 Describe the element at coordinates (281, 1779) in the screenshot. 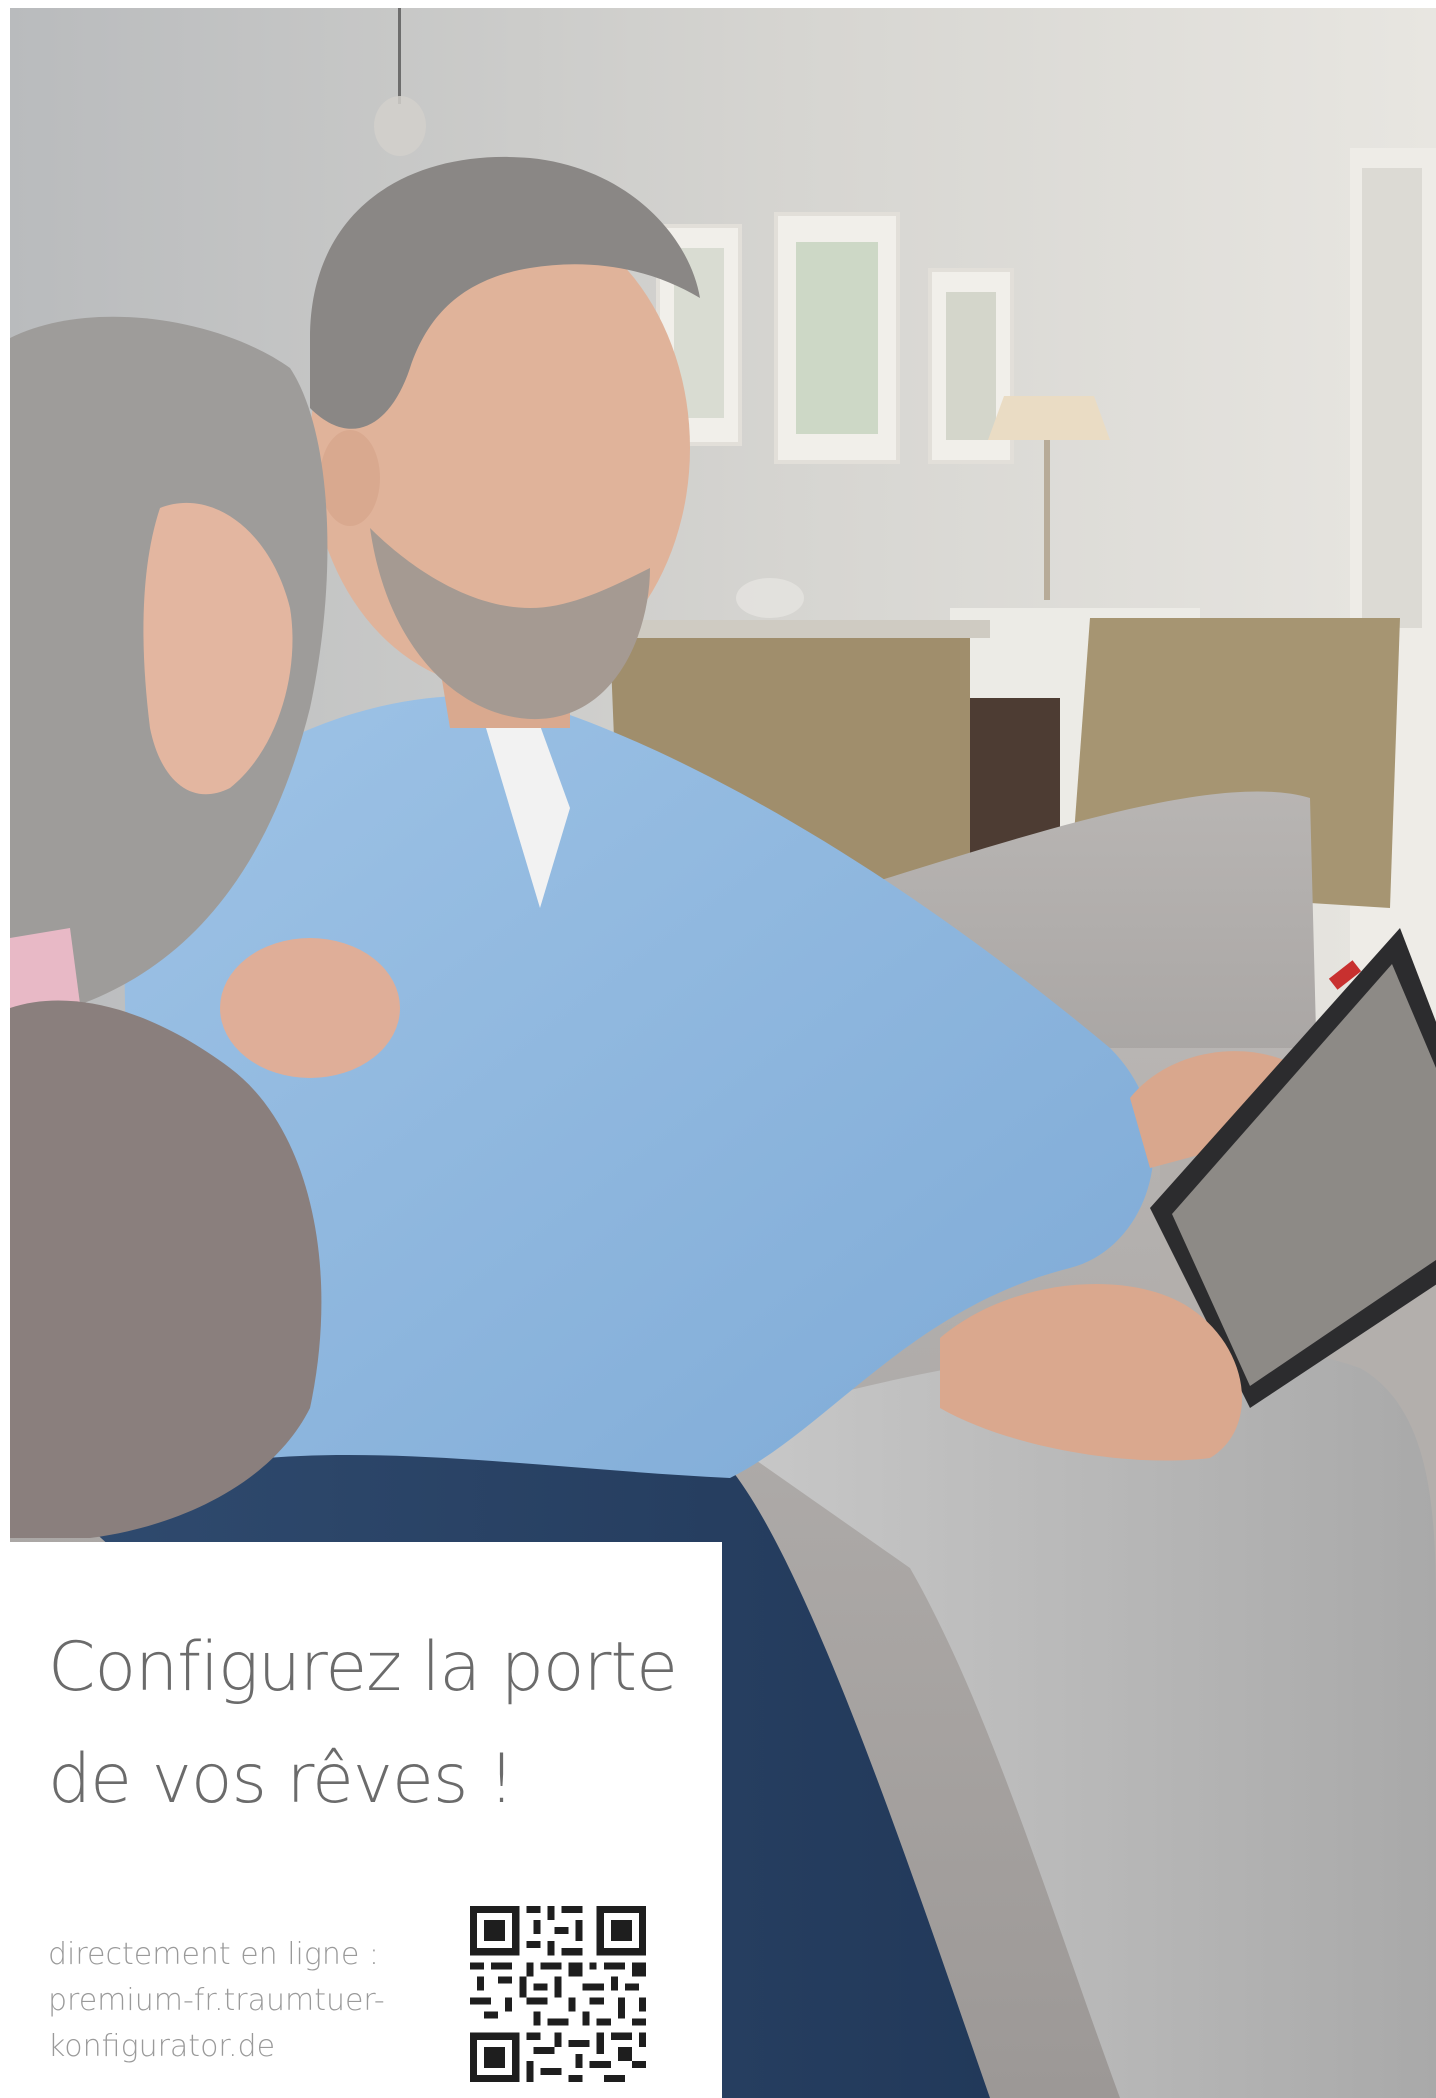

I see `headline-line-2: de vos rêves !` at that location.